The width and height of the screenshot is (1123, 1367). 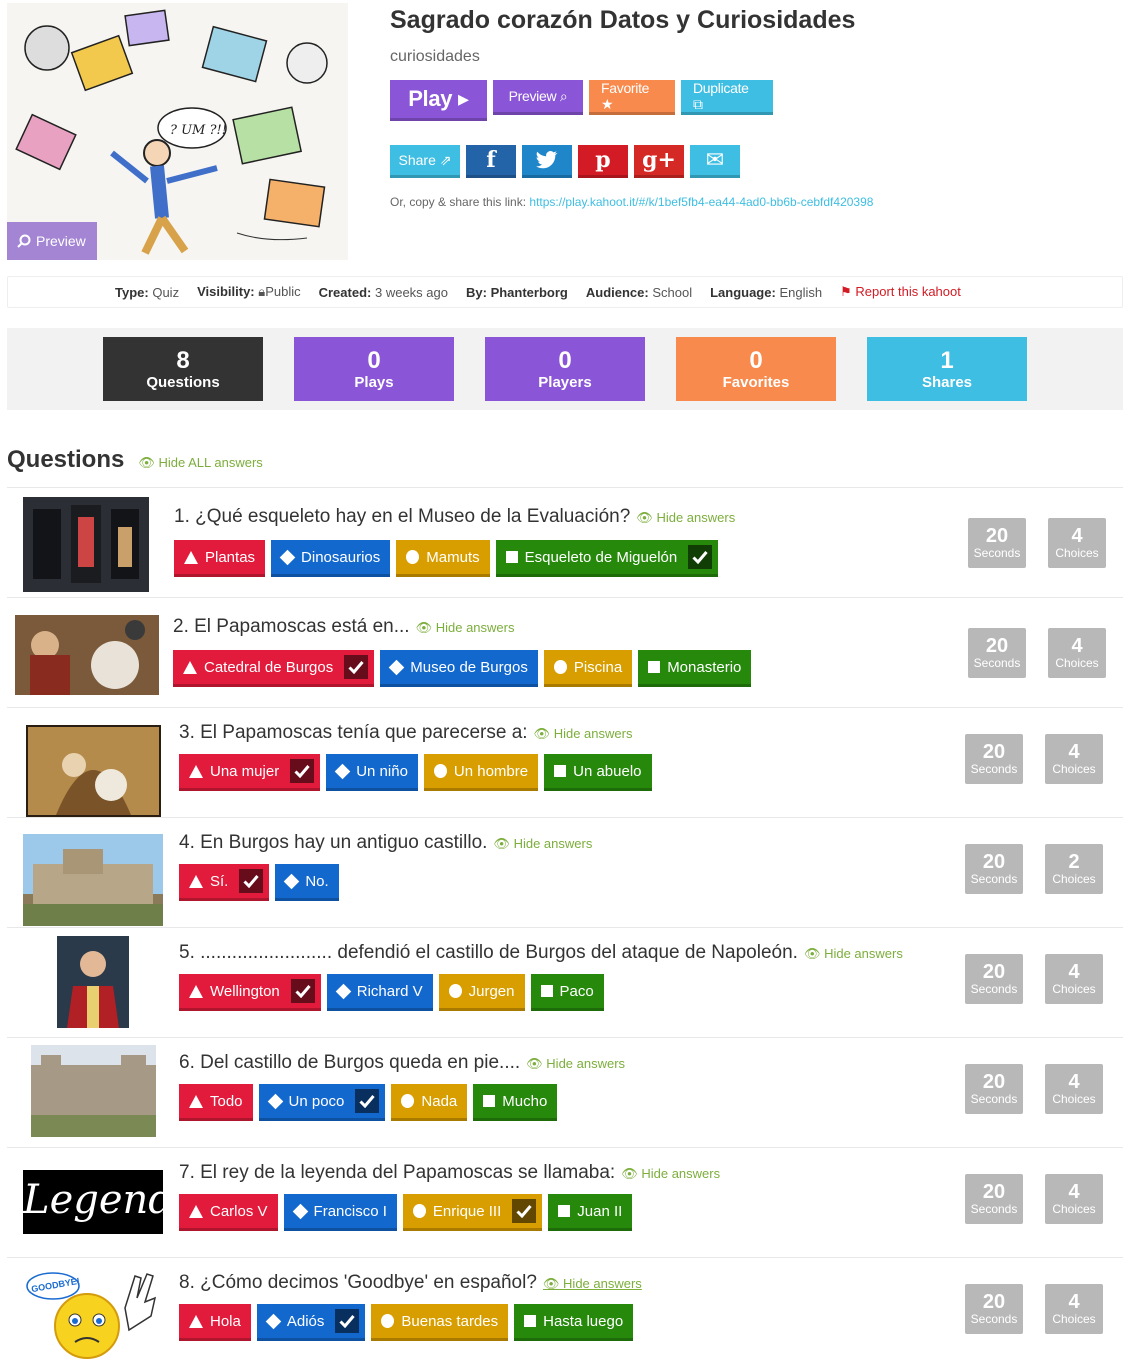 What do you see at coordinates (93, 1314) in the screenshot?
I see `question-thumbnail: GOODBYE!` at bounding box center [93, 1314].